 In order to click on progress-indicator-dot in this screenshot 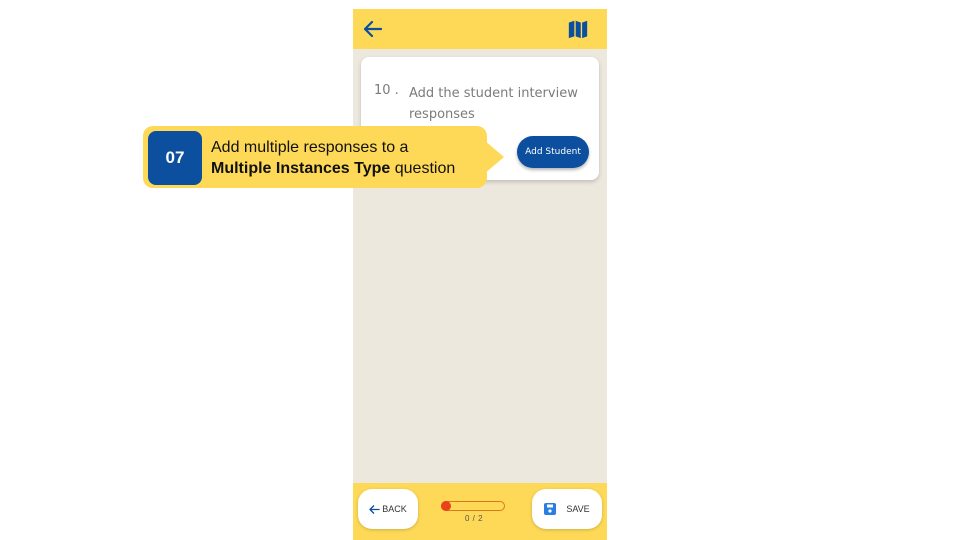, I will do `click(446, 506)`.